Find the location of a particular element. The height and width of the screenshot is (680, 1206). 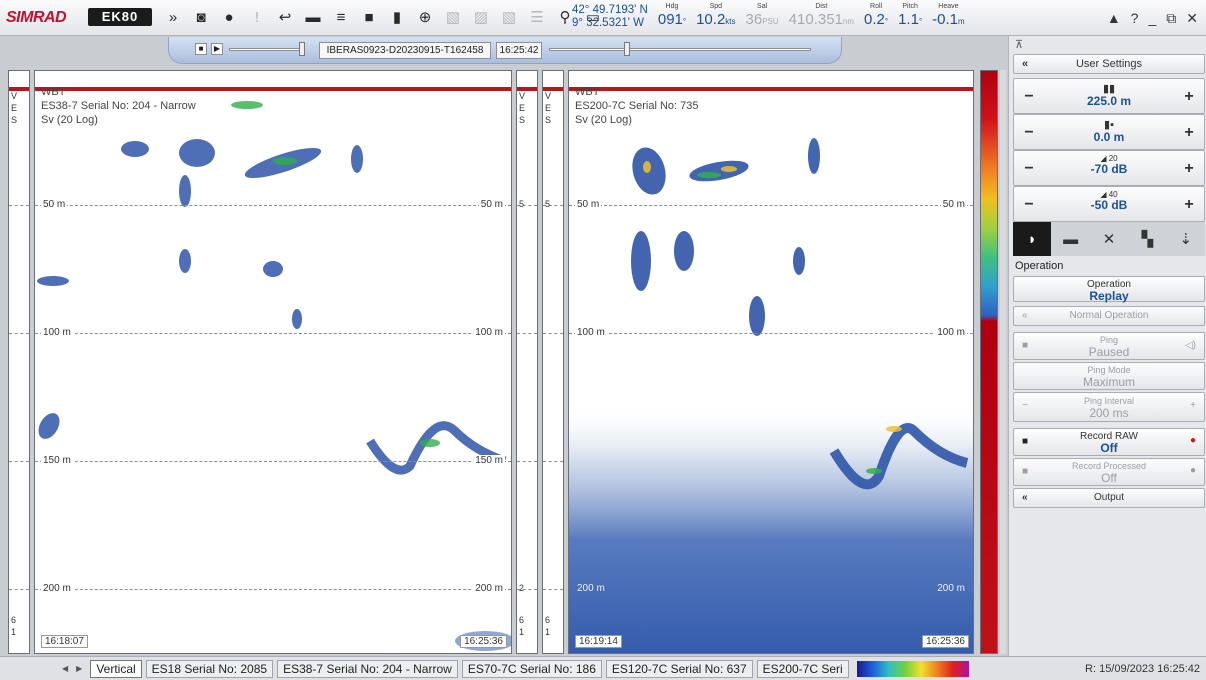

speed-slider is located at coordinates (267, 49).